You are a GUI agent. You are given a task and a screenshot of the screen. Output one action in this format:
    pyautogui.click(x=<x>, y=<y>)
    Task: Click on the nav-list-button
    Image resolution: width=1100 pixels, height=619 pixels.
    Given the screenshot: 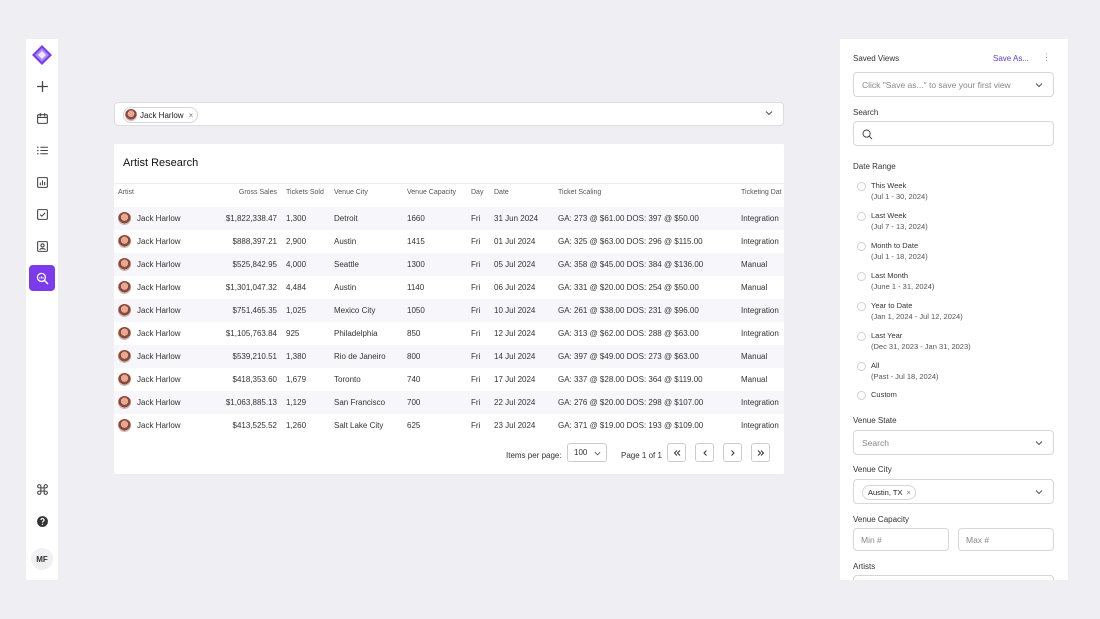 What is the action you would take?
    pyautogui.click(x=42, y=150)
    